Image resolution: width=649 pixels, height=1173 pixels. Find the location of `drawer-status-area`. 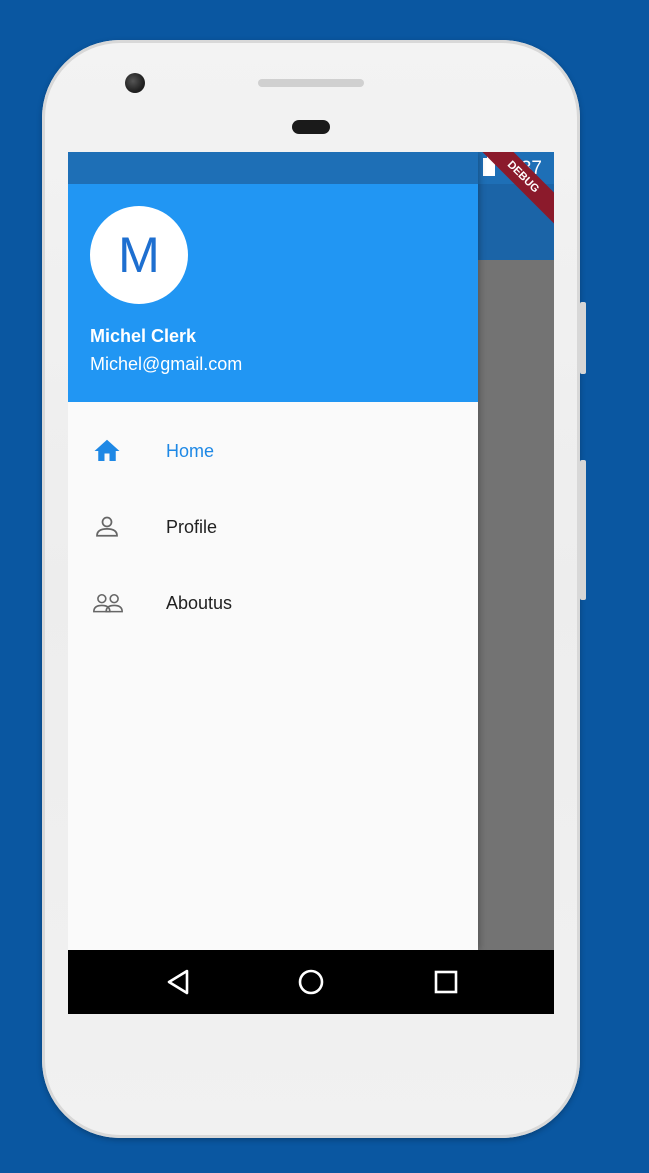

drawer-status-area is located at coordinates (273, 168).